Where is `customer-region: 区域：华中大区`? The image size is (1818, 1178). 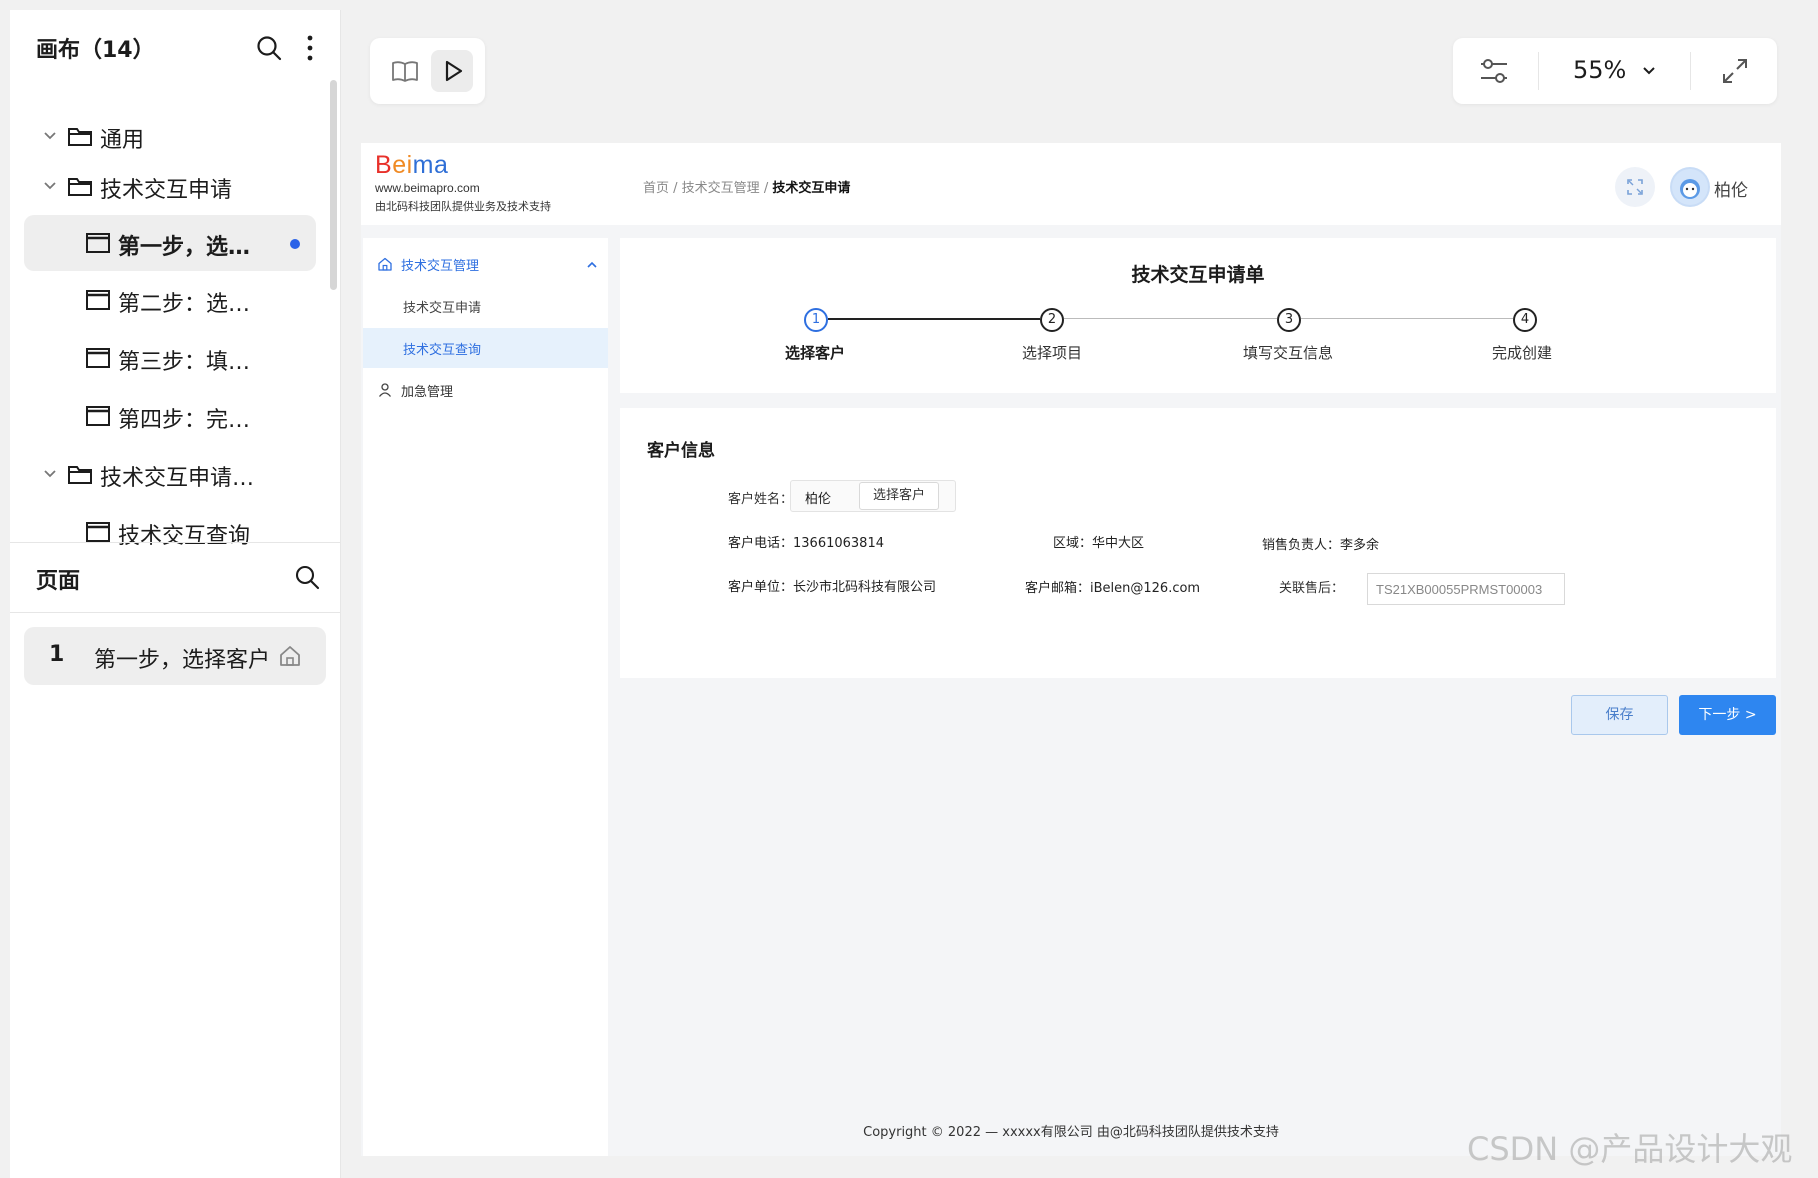 customer-region: 区域：华中大区 is located at coordinates (1099, 543).